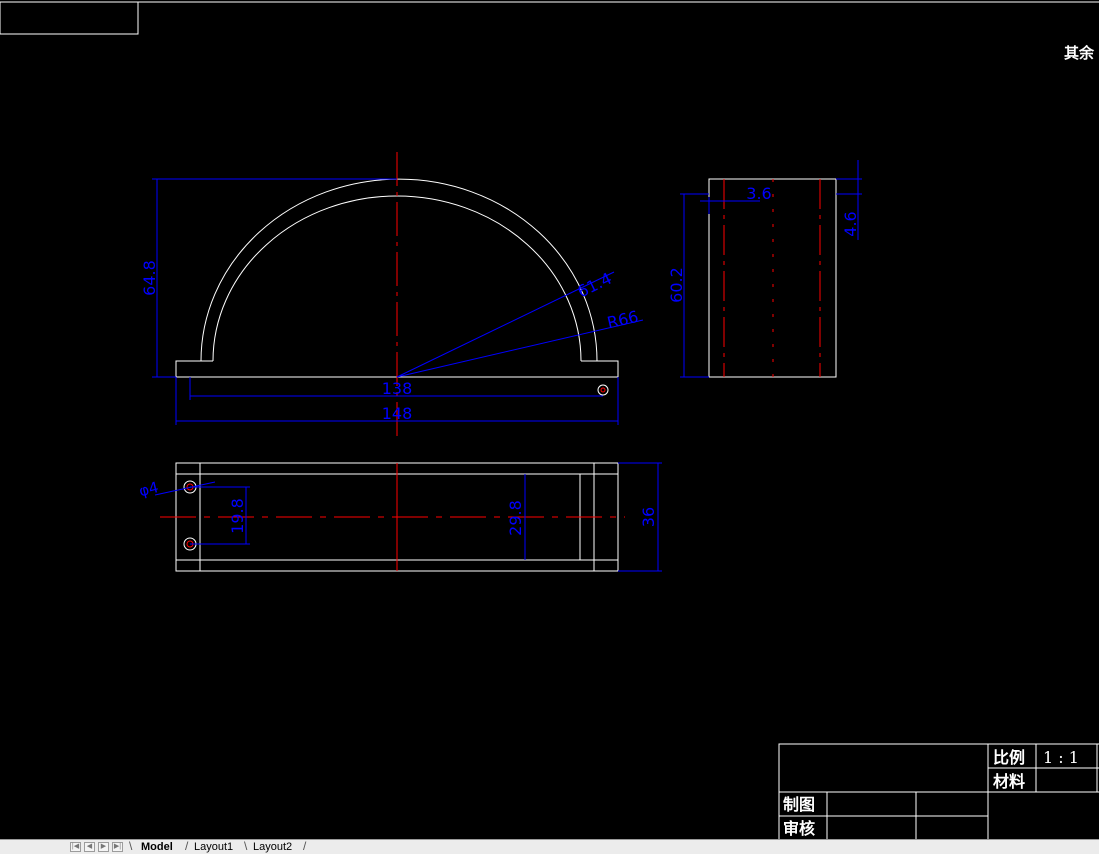 Image resolution: width=1099 pixels, height=854 pixels. Describe the element at coordinates (603, 390) in the screenshot. I see `hole-center` at that location.